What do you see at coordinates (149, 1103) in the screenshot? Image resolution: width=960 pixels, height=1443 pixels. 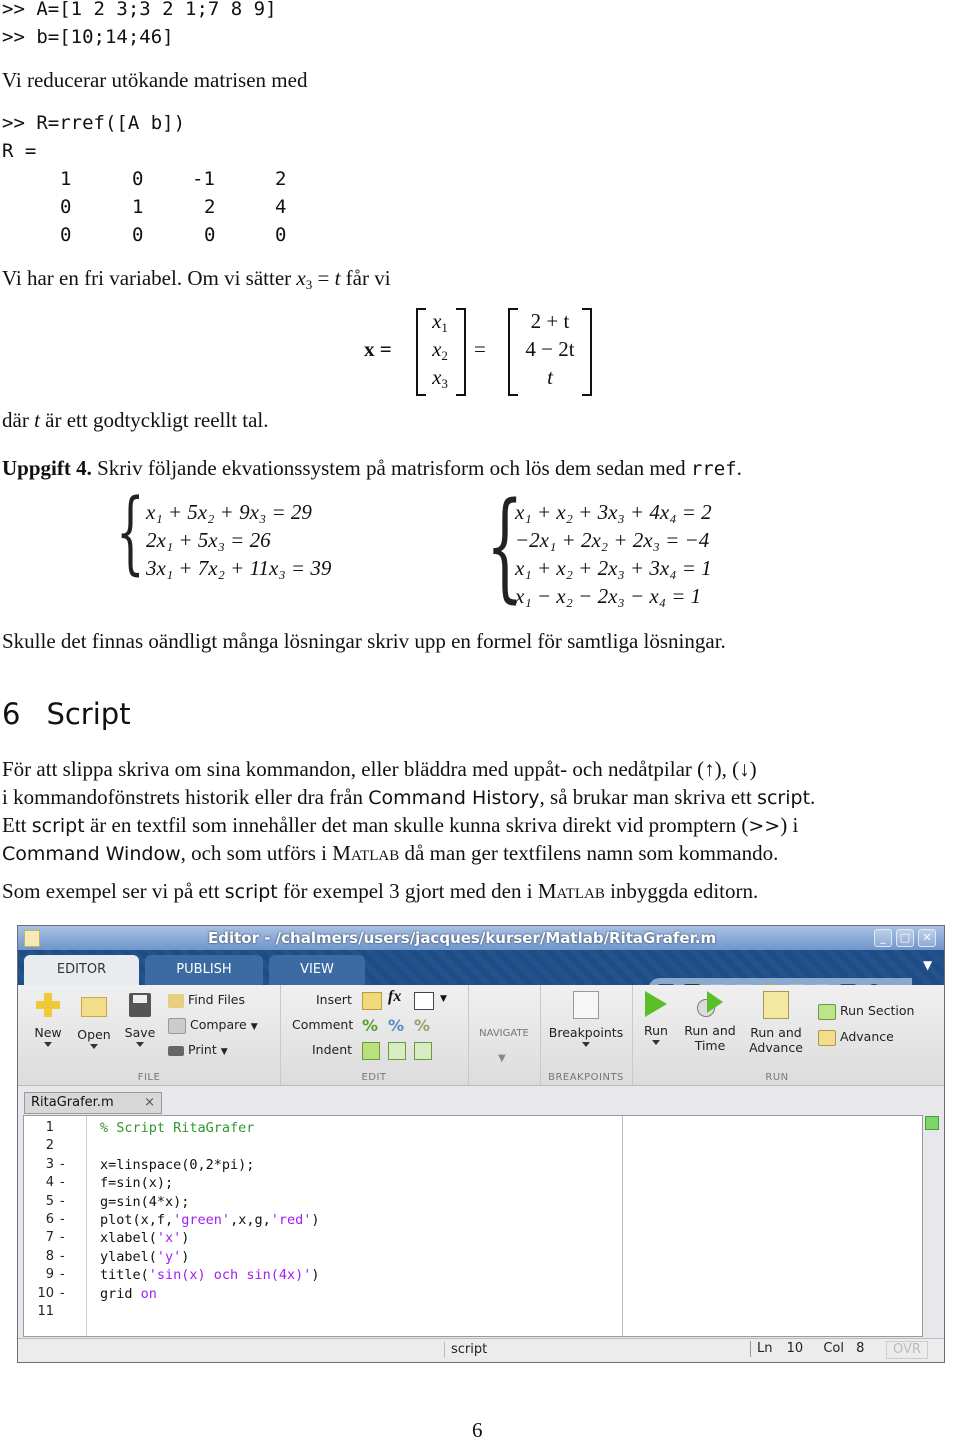 I see `close-tab-icon: ×` at bounding box center [149, 1103].